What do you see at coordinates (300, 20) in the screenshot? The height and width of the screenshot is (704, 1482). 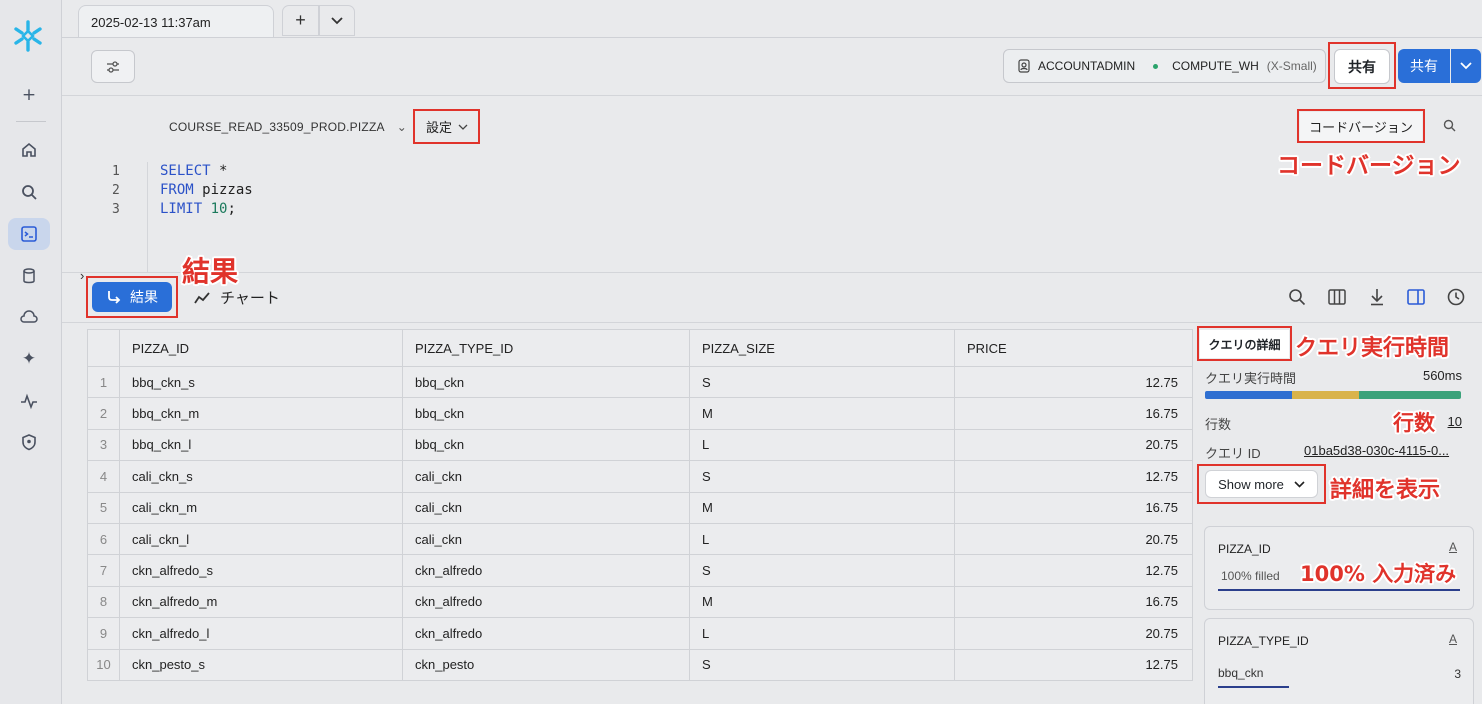 I see `new-tab-button: +` at bounding box center [300, 20].